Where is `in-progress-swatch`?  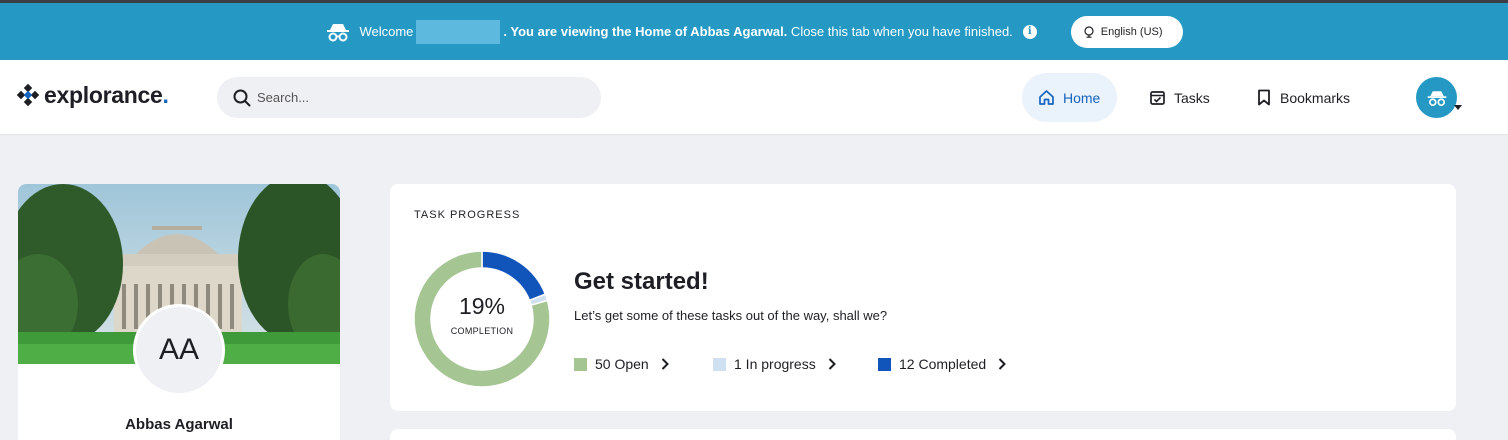
in-progress-swatch is located at coordinates (719, 364).